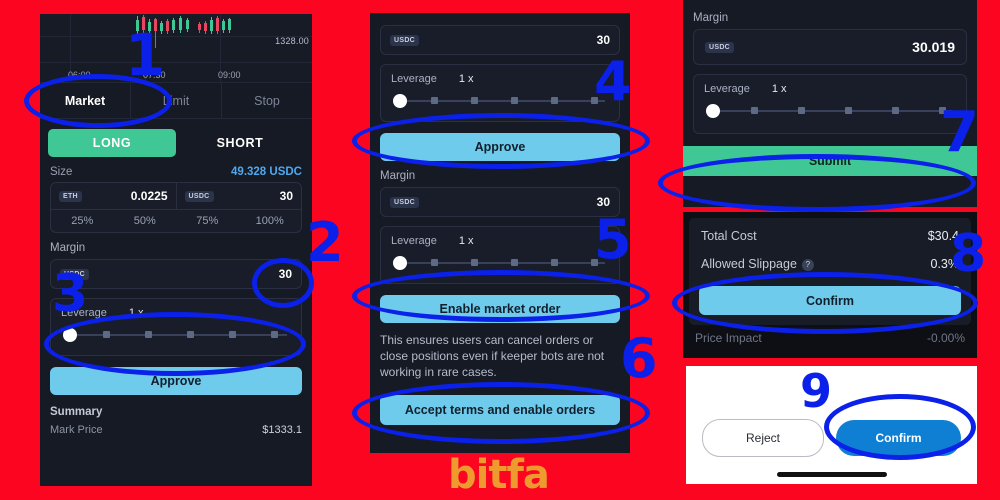  Describe the element at coordinates (466, 79) in the screenshot. I see `p2-leverage-value: 1 x` at that location.